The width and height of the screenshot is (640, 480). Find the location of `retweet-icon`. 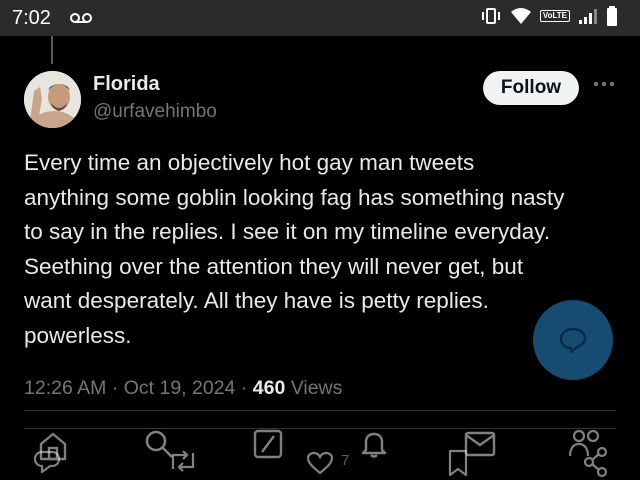

retweet-icon is located at coordinates (183, 461).